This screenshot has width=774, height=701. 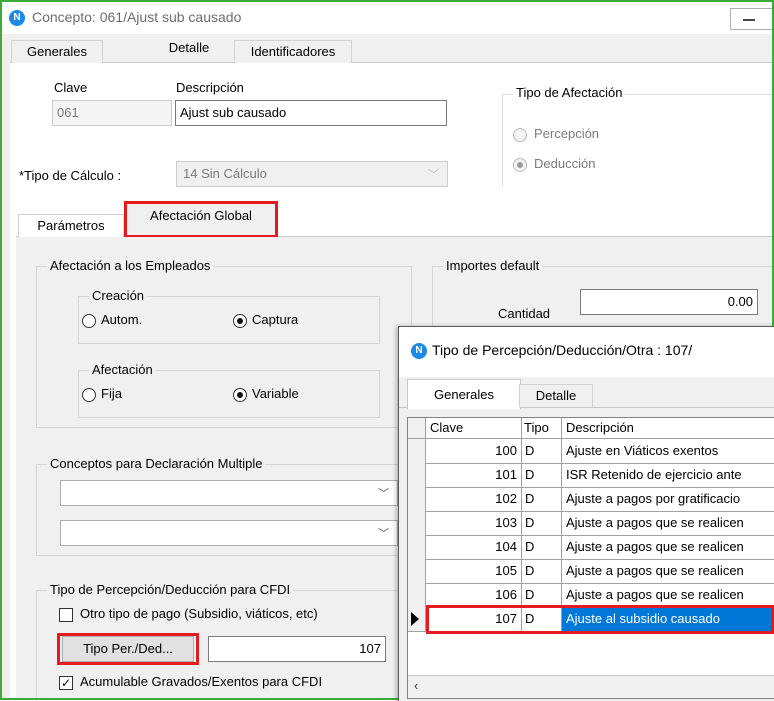 What do you see at coordinates (591, 686) in the screenshot?
I see `horizontal-scrollbar: ‹` at bounding box center [591, 686].